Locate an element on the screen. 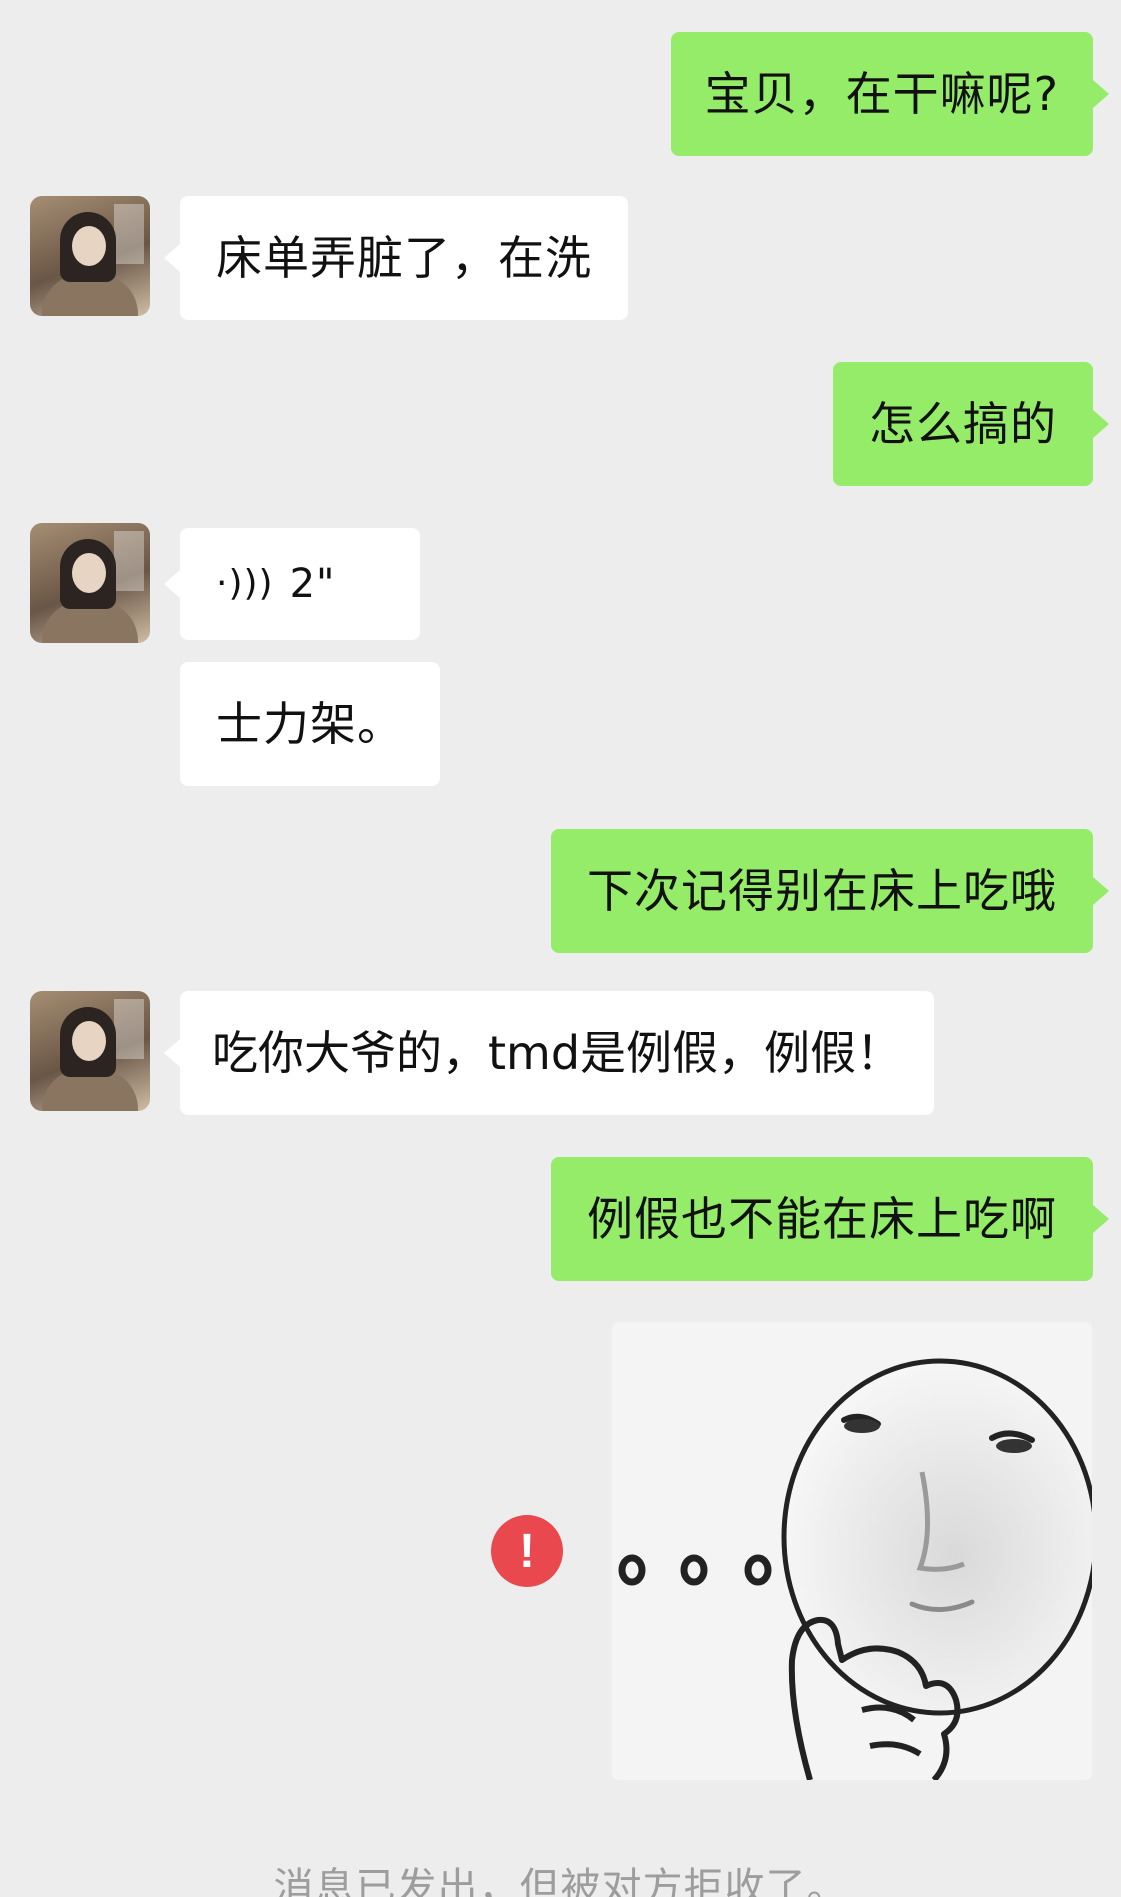 The image size is (1121, 1897). message-row-incoming: ·))) 2" is located at coordinates (292, 584).